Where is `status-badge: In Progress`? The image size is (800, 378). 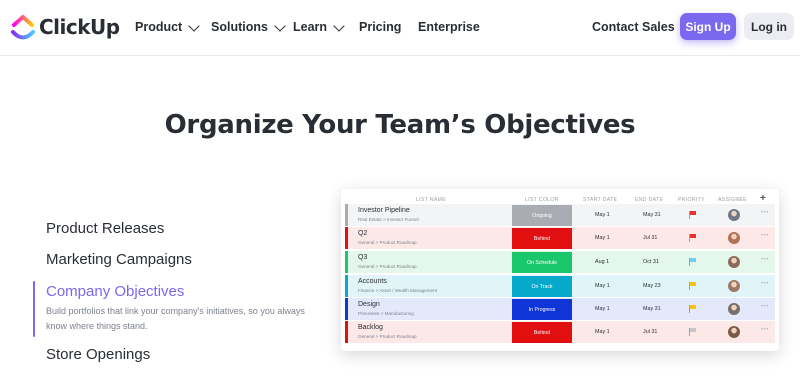
status-badge: In Progress is located at coordinates (542, 309).